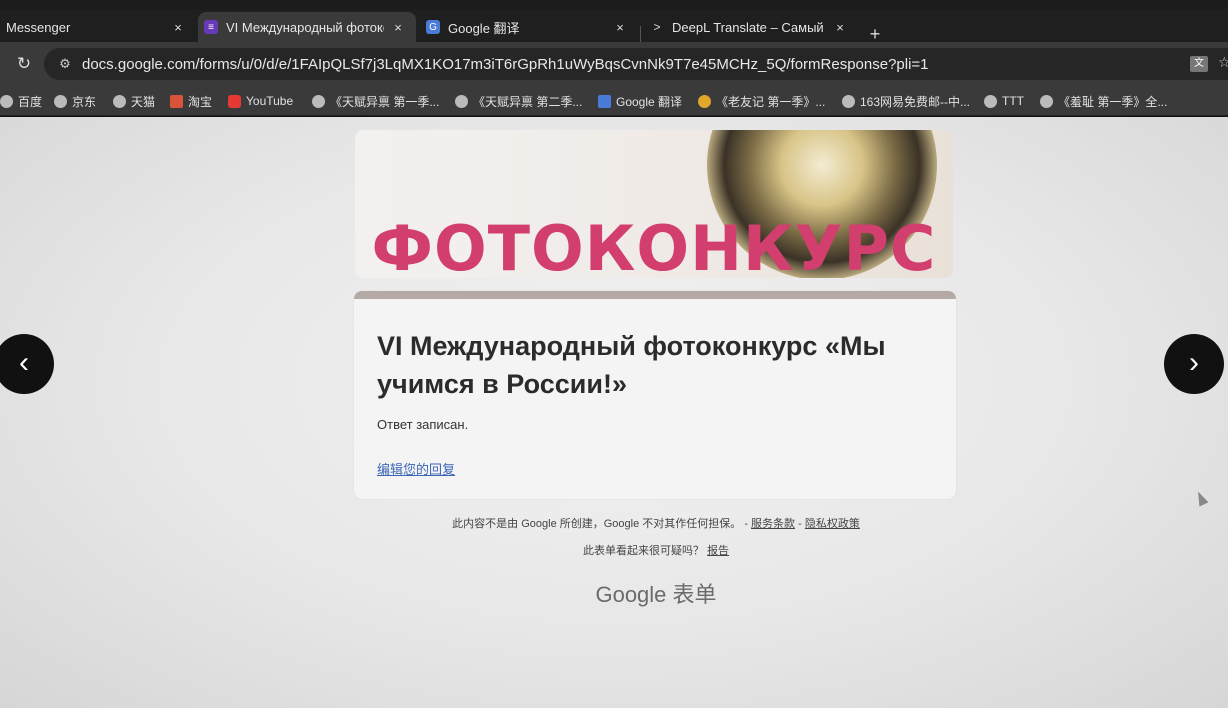 The width and height of the screenshot is (1228, 708). I want to click on bookmark-item: Google 翻译, so click(640, 101).